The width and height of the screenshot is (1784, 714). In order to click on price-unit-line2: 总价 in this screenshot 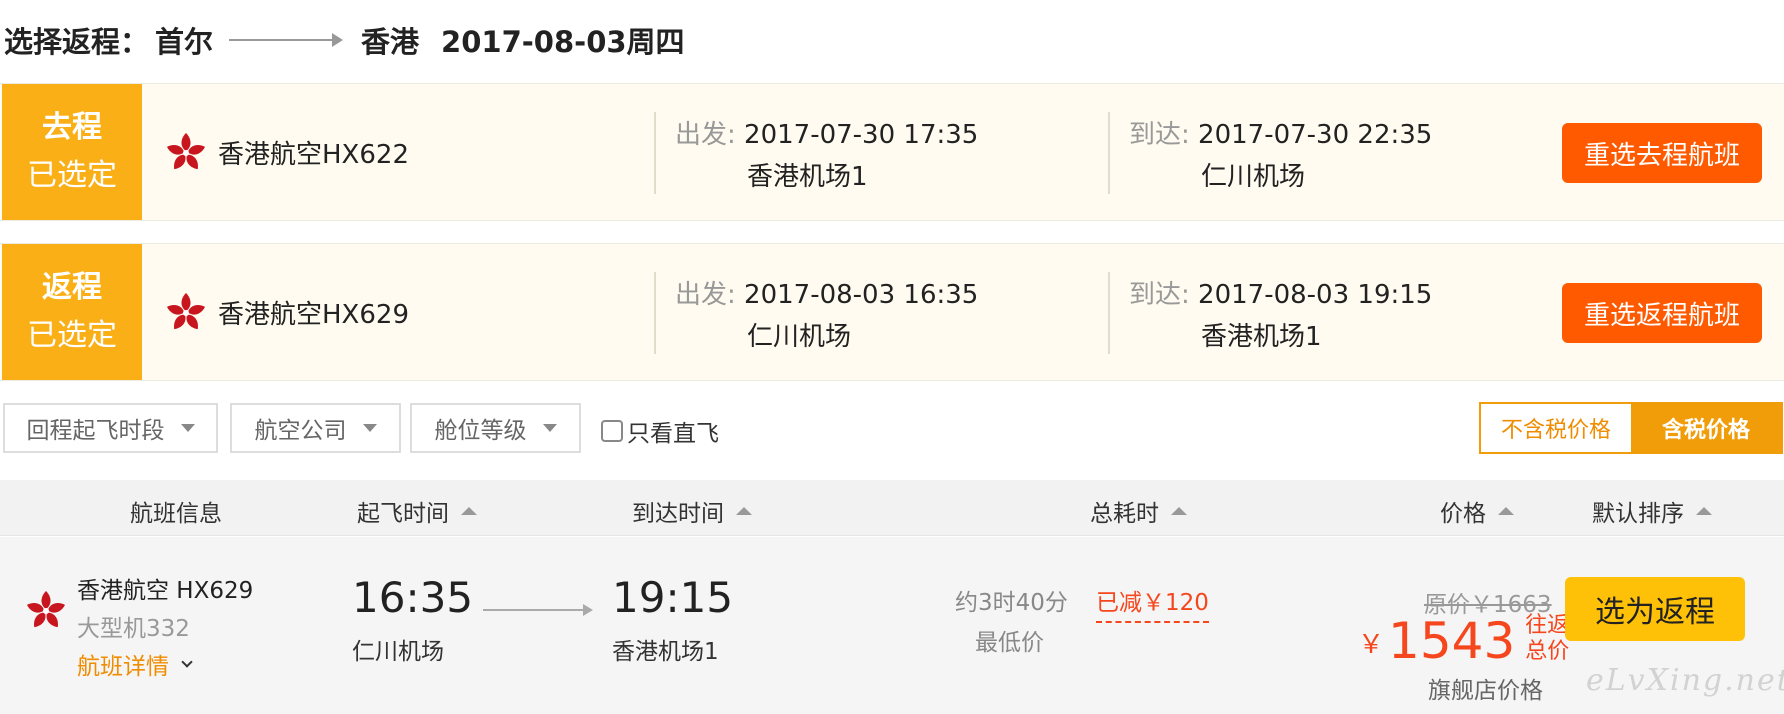, I will do `click(1547, 651)`.